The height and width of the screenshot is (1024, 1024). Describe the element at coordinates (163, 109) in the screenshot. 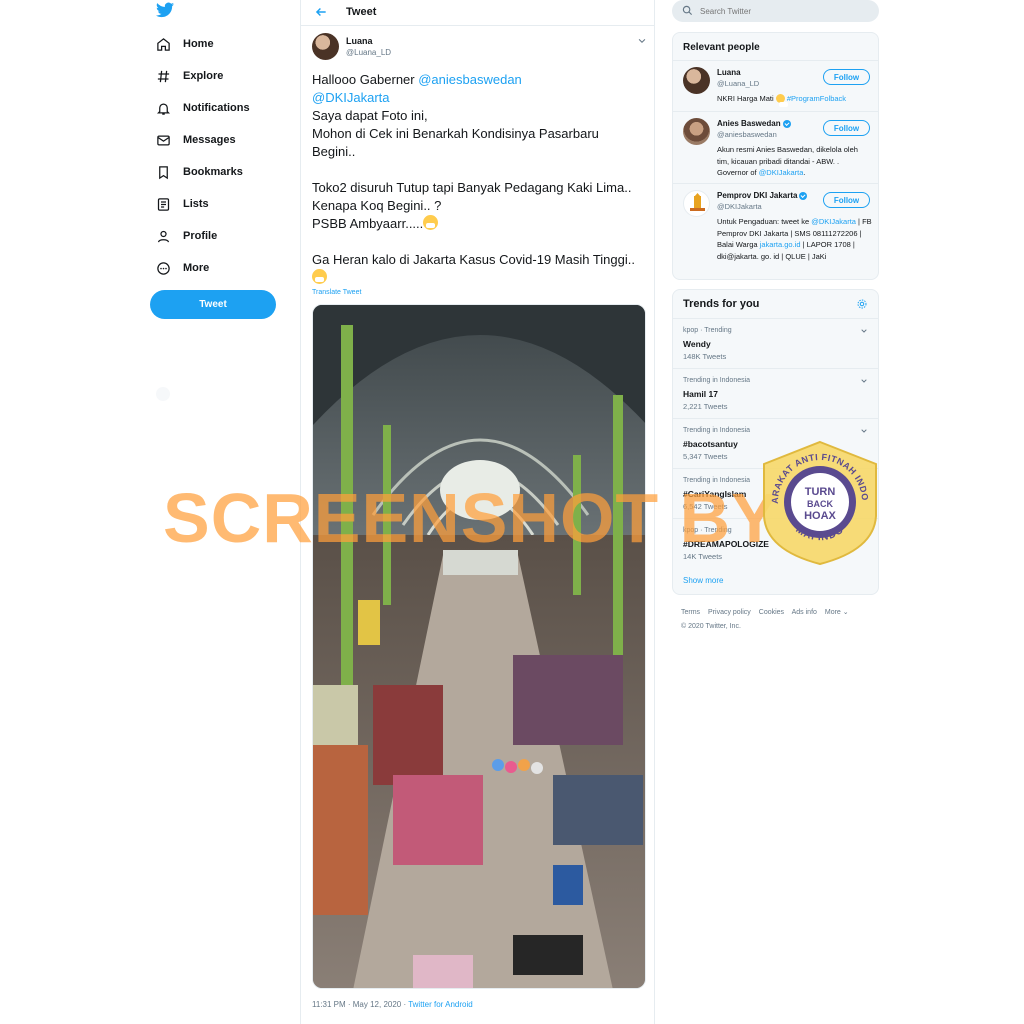

I see `bell-icon` at that location.